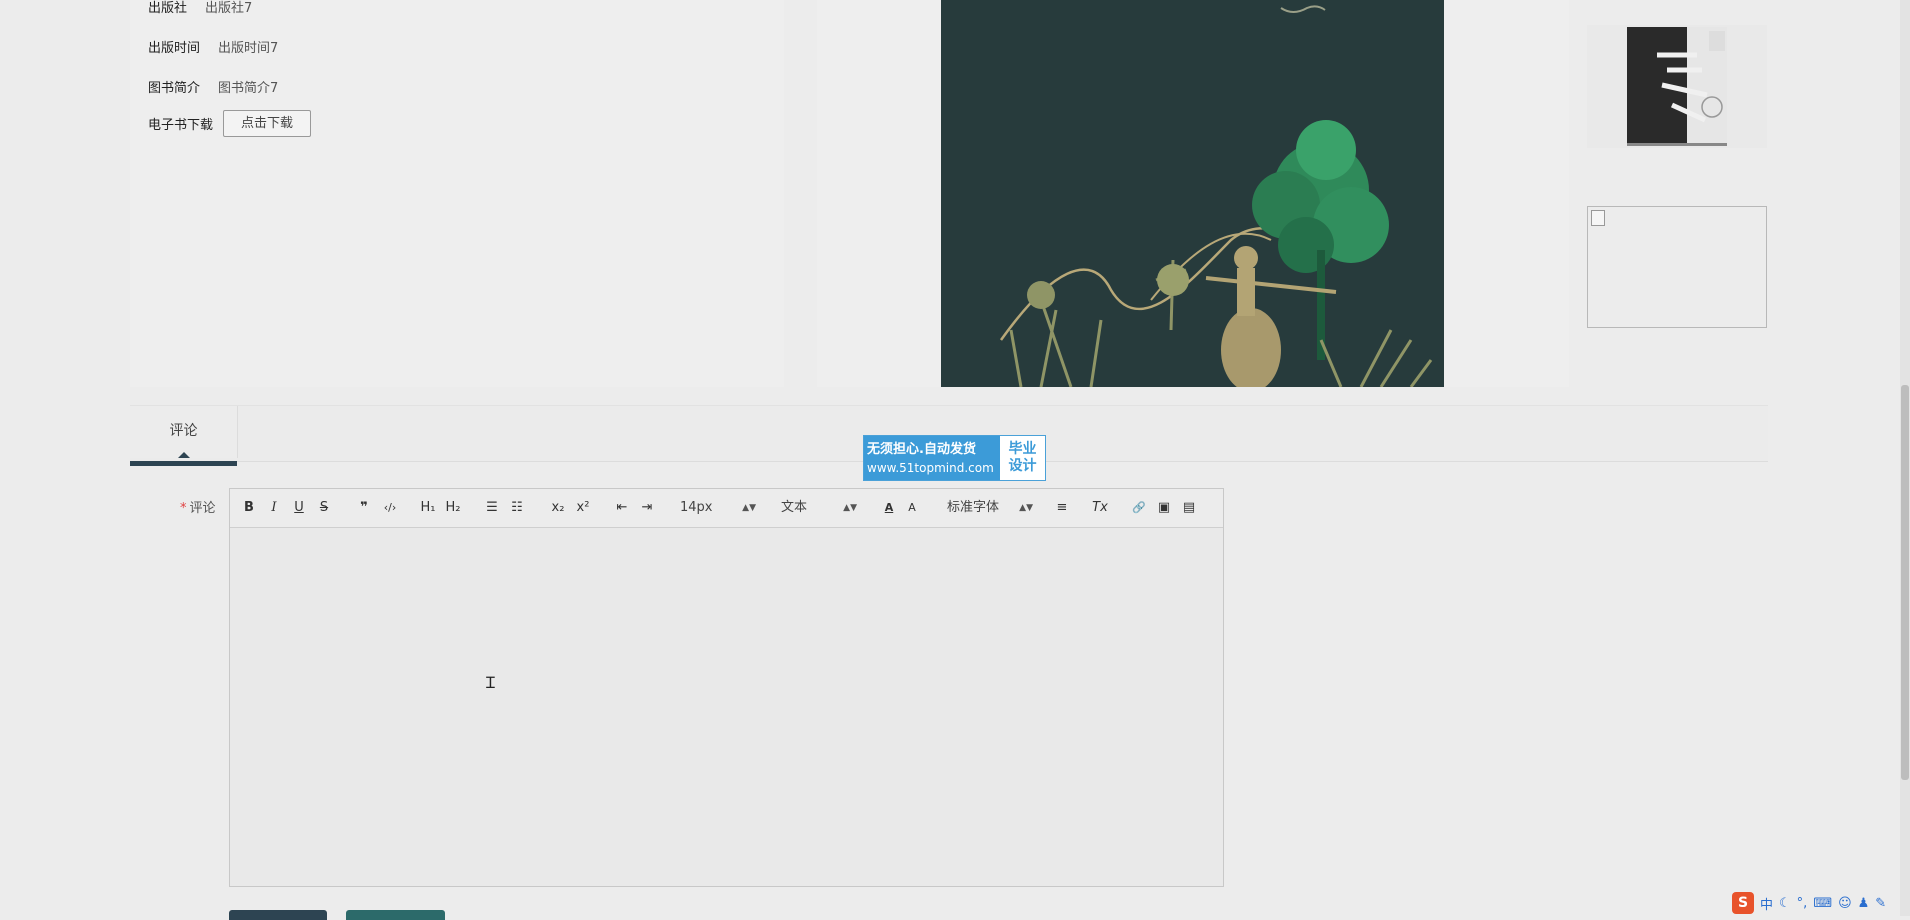 The image size is (1910, 920). Describe the element at coordinates (364, 508) in the screenshot. I see `blockquote-button: ❞` at that location.